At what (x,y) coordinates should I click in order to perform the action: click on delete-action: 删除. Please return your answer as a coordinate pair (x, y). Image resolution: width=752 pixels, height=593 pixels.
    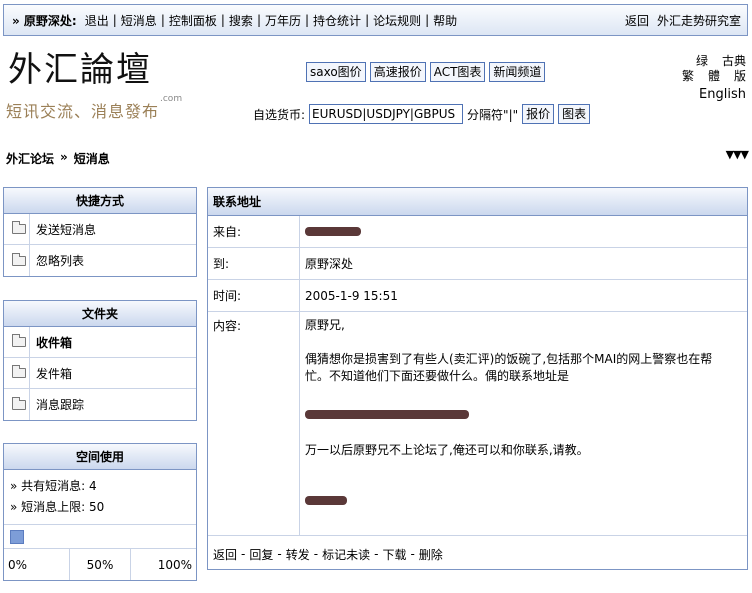
    Looking at the image, I should click on (431, 554).